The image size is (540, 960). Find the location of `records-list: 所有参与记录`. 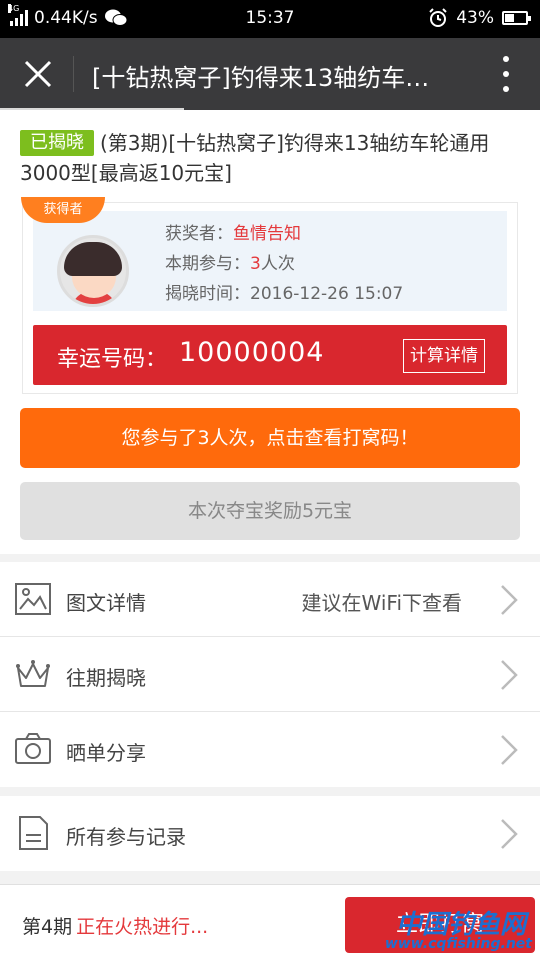

records-list: 所有参与记录 is located at coordinates (270, 833).